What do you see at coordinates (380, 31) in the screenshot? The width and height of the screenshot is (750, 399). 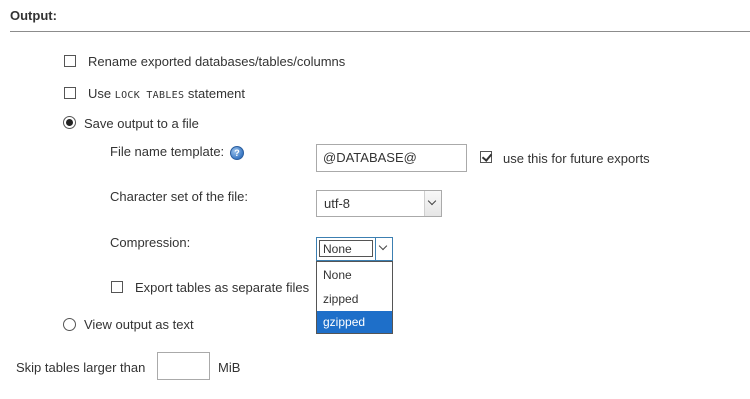 I see `section-divider` at bounding box center [380, 31].